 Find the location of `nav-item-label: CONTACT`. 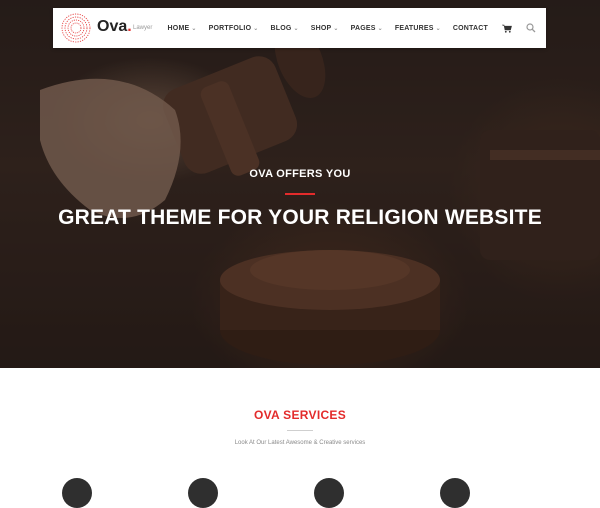

nav-item-label: CONTACT is located at coordinates (470, 28).